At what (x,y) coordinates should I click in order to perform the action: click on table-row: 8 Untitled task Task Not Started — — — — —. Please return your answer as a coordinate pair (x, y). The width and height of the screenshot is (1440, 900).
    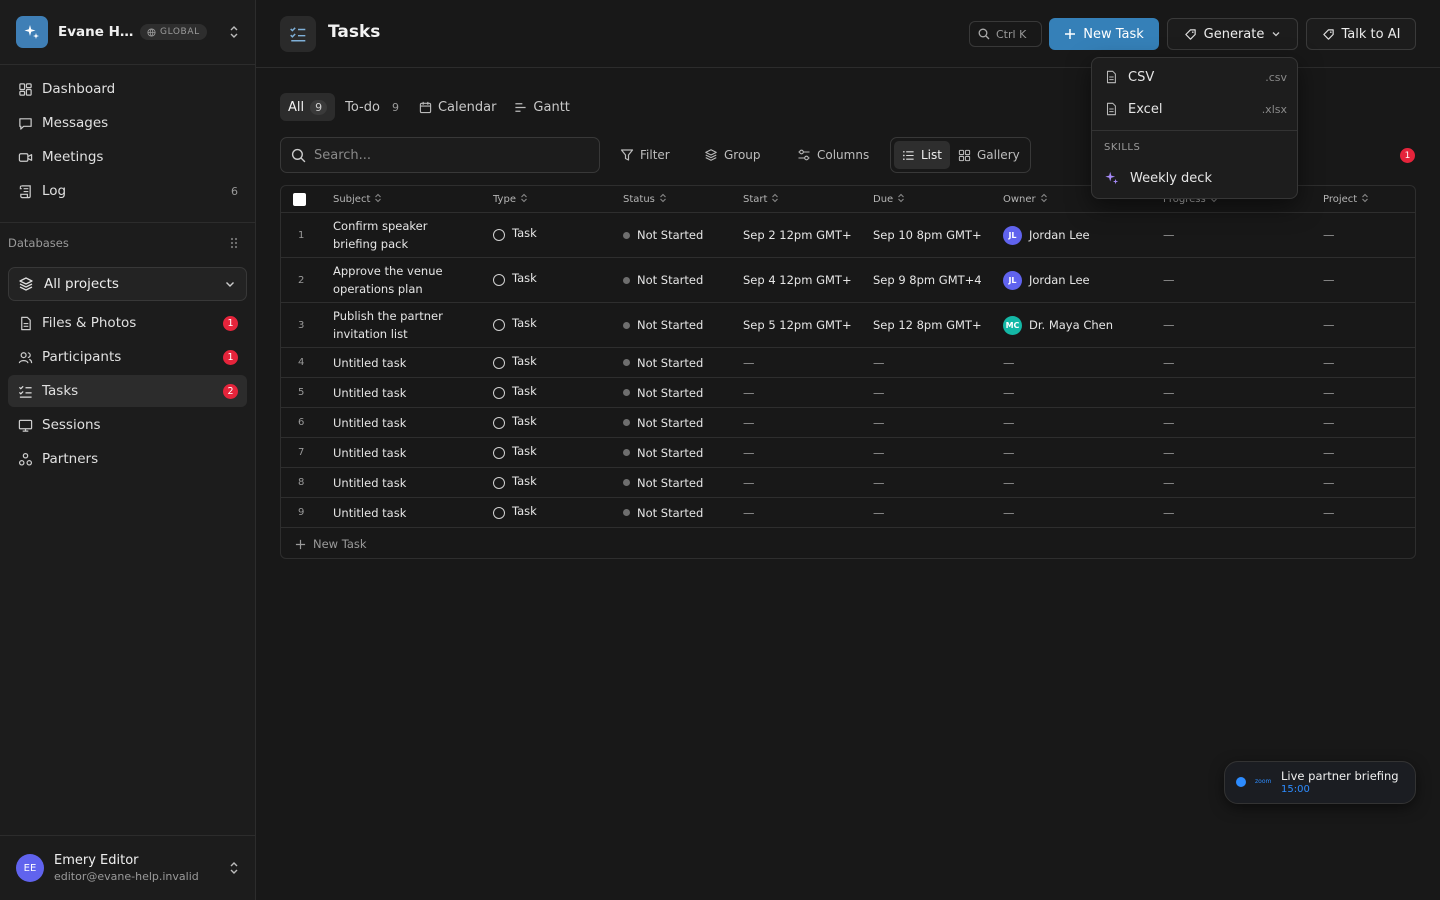
    Looking at the image, I should click on (848, 483).